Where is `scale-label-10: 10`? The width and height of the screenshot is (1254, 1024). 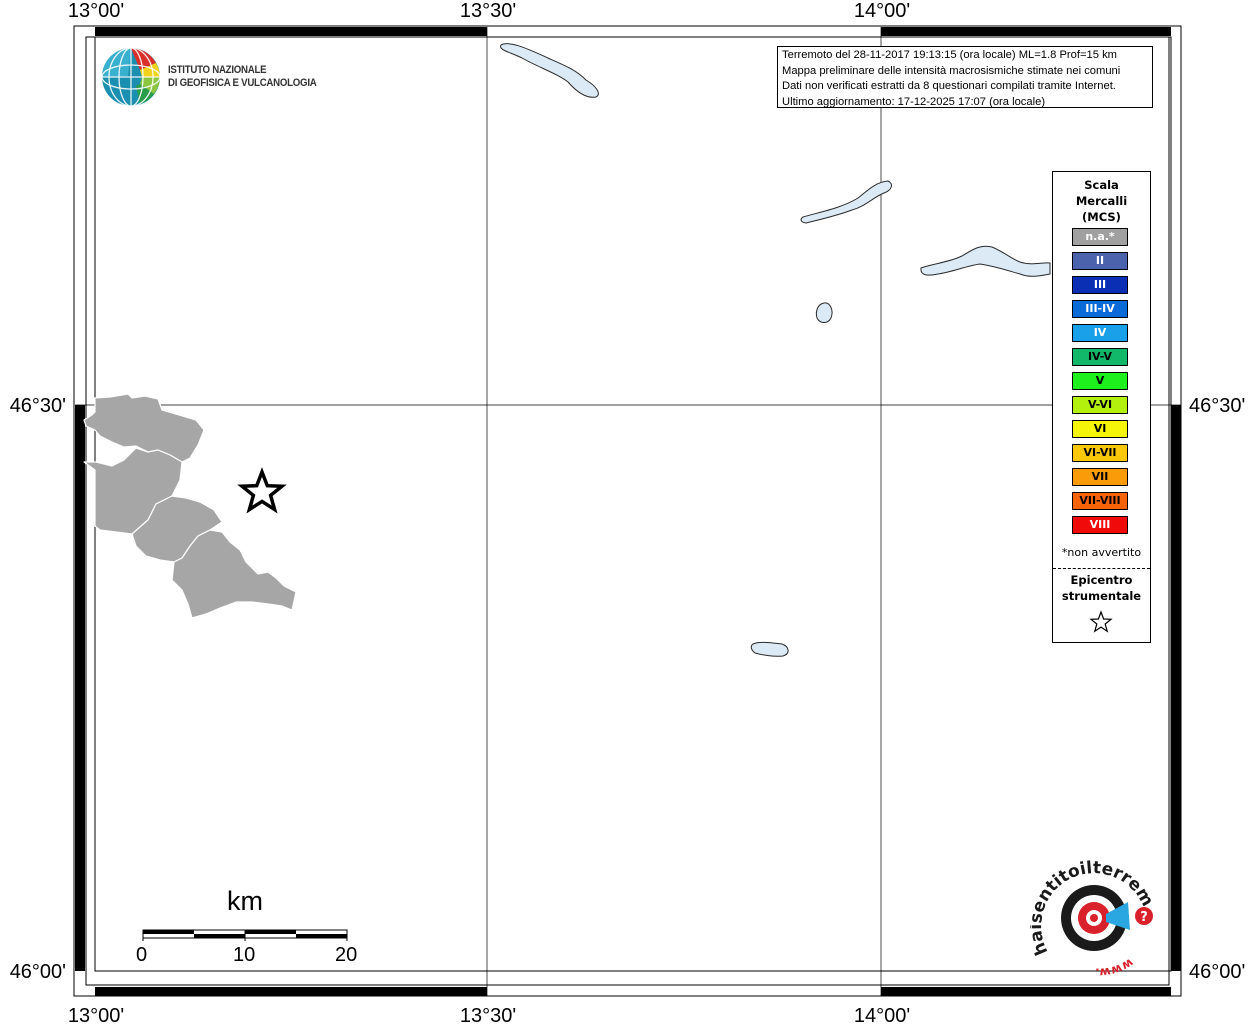
scale-label-10: 10 is located at coordinates (244, 955).